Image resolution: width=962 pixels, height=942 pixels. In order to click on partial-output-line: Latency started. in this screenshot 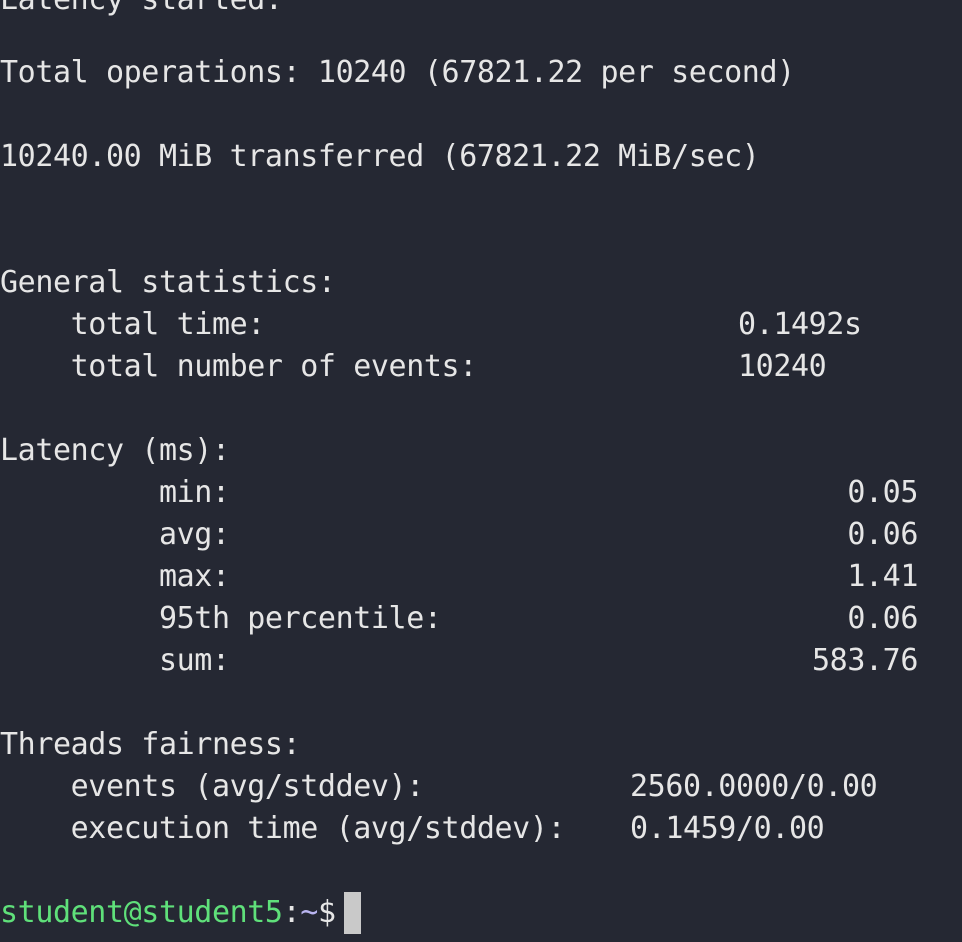, I will do `click(141, 10)`.